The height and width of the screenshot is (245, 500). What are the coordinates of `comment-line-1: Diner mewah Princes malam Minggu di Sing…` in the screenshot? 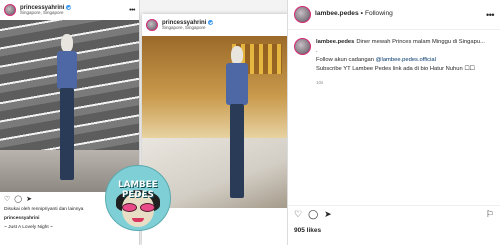 It's located at (420, 42).